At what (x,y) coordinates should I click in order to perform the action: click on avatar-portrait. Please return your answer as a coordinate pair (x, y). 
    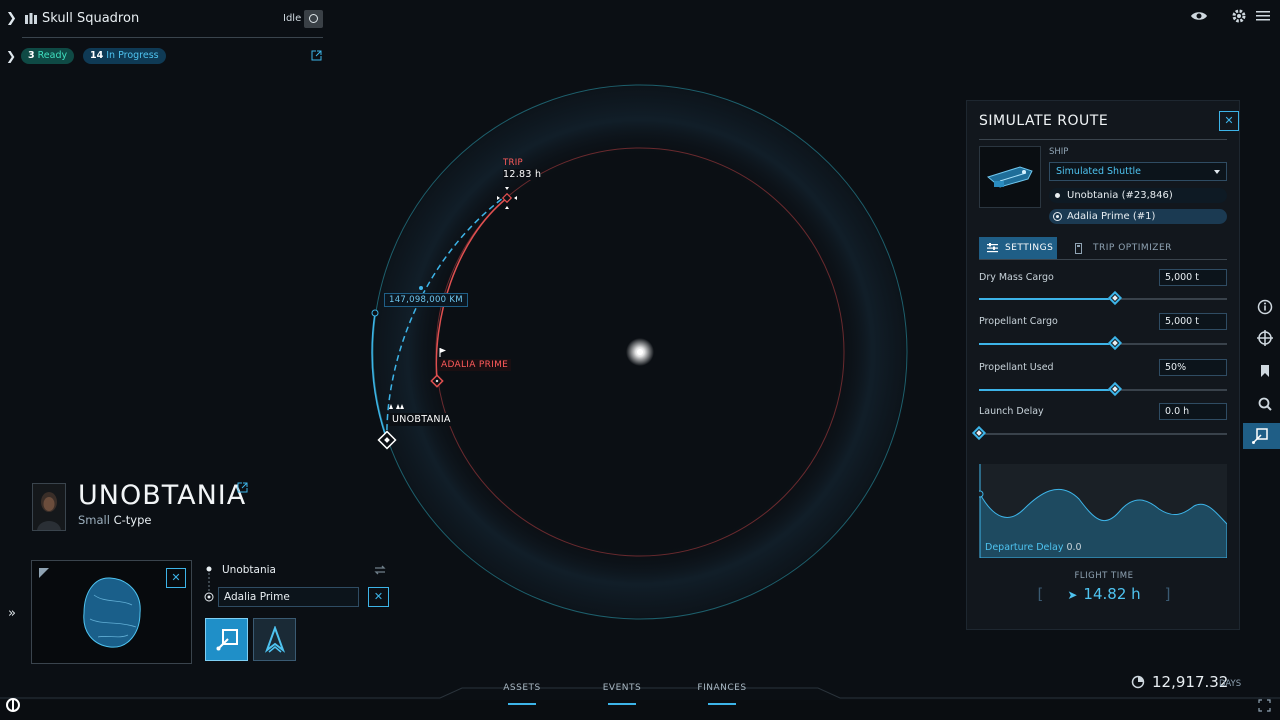
    Looking at the image, I should click on (49, 507).